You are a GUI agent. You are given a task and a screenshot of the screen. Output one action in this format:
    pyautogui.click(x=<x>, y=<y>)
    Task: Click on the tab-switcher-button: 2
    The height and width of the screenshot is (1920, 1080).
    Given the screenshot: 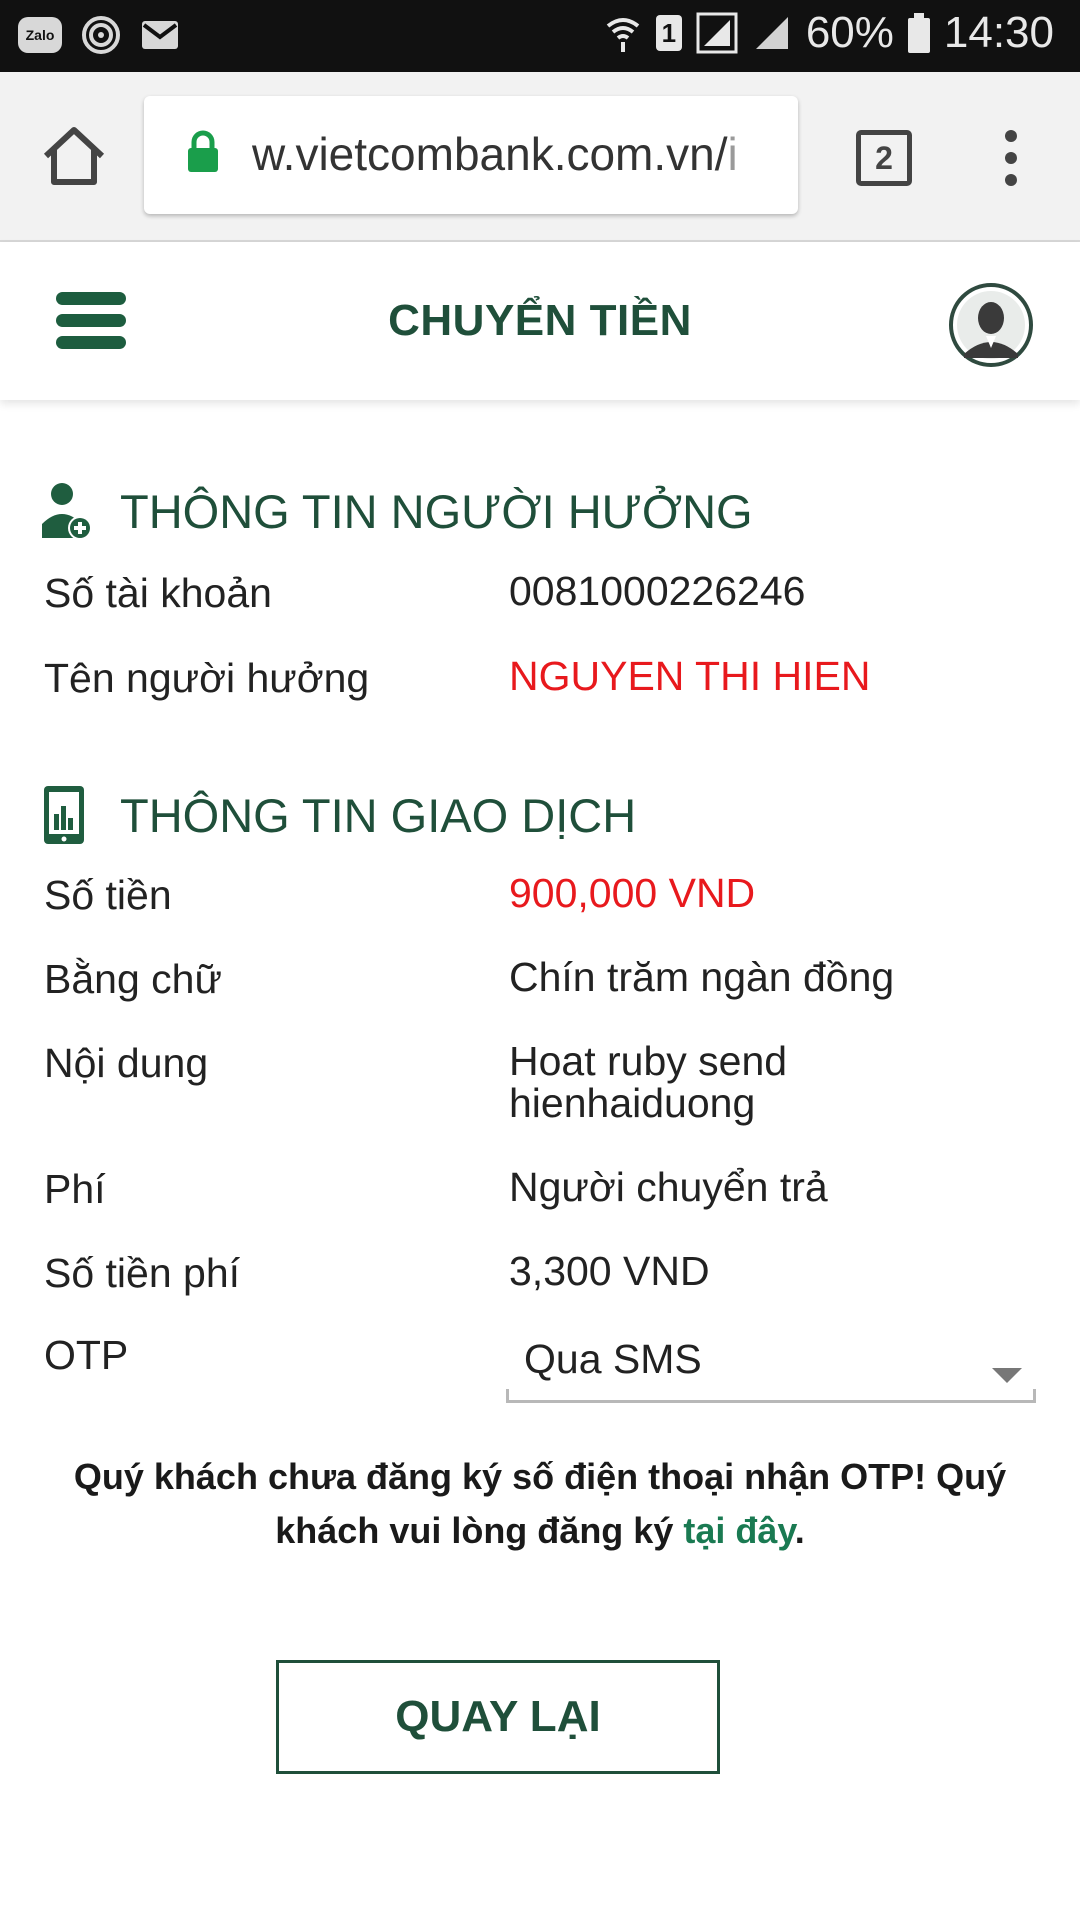 What is the action you would take?
    pyautogui.click(x=884, y=158)
    